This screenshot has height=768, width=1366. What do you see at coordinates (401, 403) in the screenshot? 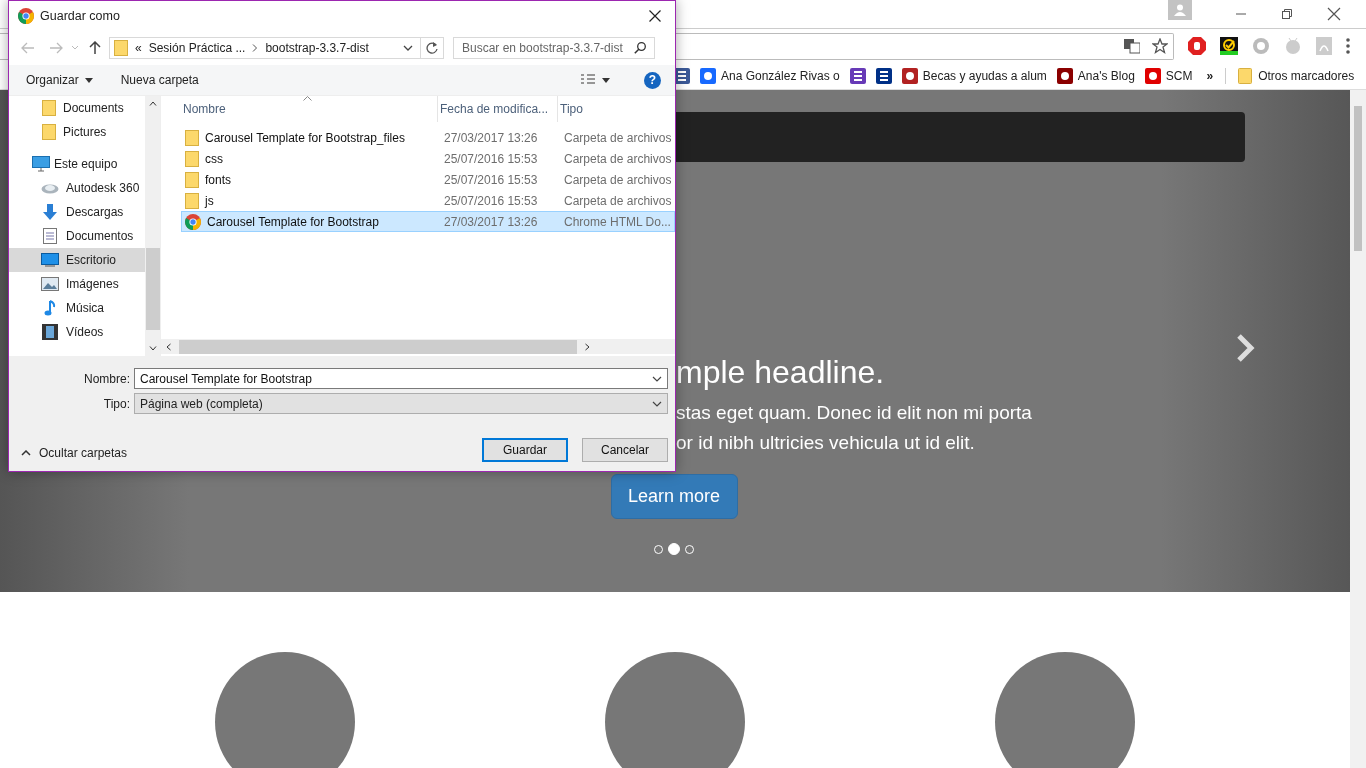
I see `file-type-dropdown: Página web (completa)` at bounding box center [401, 403].